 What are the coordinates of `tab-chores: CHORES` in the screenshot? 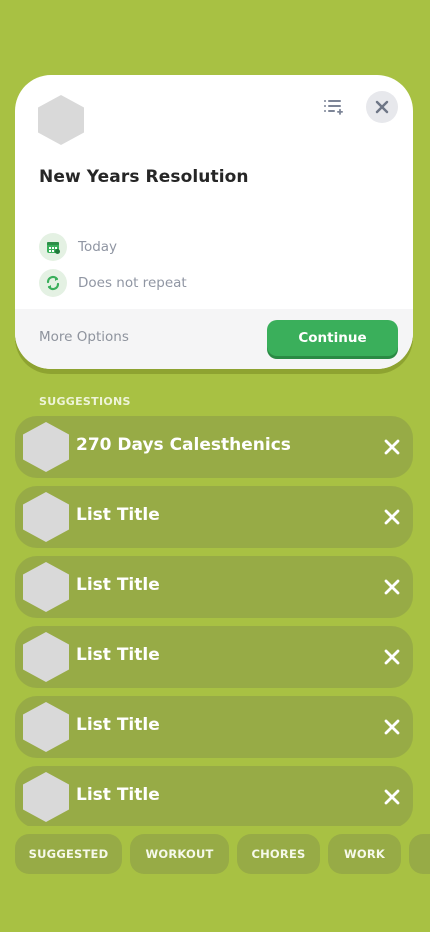 It's located at (278, 854).